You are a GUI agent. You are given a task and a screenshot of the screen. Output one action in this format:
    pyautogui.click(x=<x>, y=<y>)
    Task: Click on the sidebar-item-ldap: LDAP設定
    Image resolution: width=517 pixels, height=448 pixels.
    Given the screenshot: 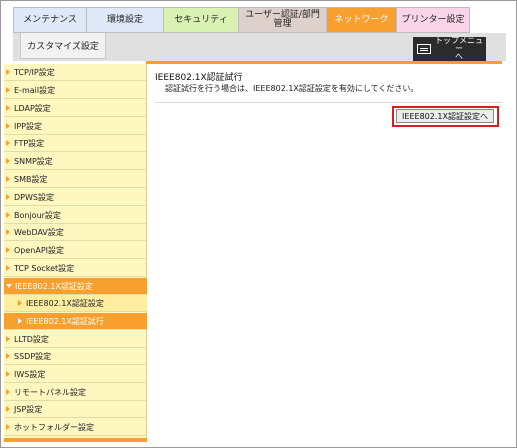 What is the action you would take?
    pyautogui.click(x=75, y=108)
    